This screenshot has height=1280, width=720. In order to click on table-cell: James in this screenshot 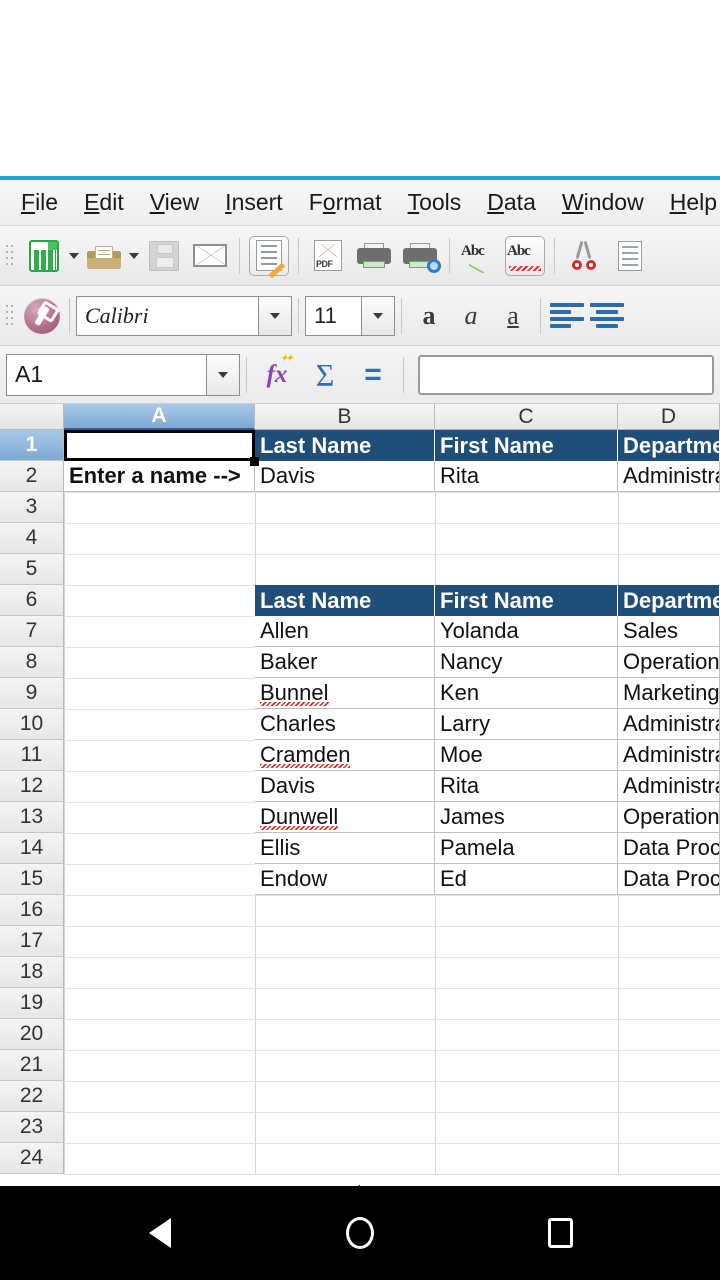, I will do `click(526, 817)`.